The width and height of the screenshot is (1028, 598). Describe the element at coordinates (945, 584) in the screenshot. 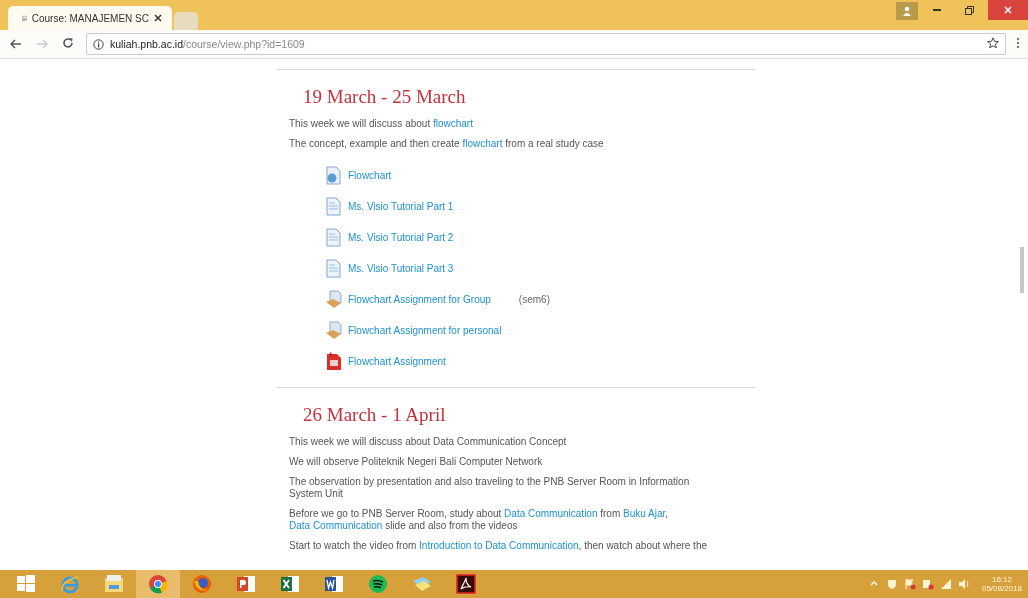

I see `signal-icon` at that location.